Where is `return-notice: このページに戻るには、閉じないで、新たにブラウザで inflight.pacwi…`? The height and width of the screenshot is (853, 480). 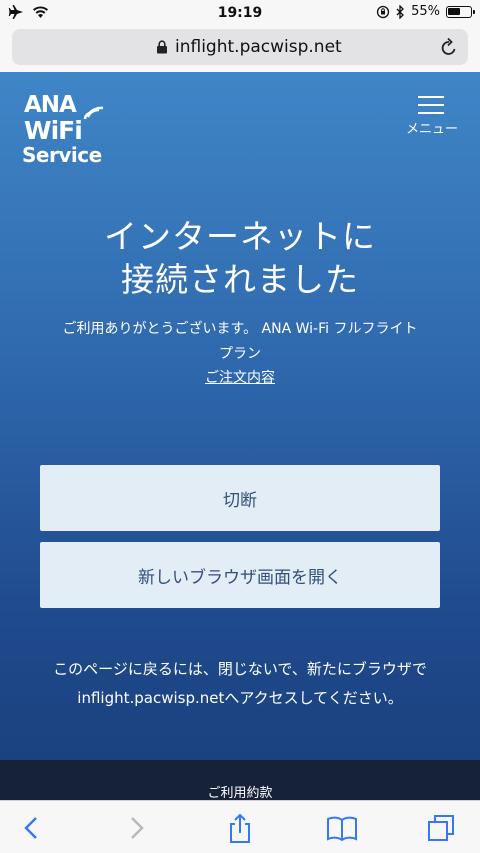
return-notice: このページに戻るには、閉じないで、新たにブラウザで inflight.pacwi… is located at coordinates (240, 684).